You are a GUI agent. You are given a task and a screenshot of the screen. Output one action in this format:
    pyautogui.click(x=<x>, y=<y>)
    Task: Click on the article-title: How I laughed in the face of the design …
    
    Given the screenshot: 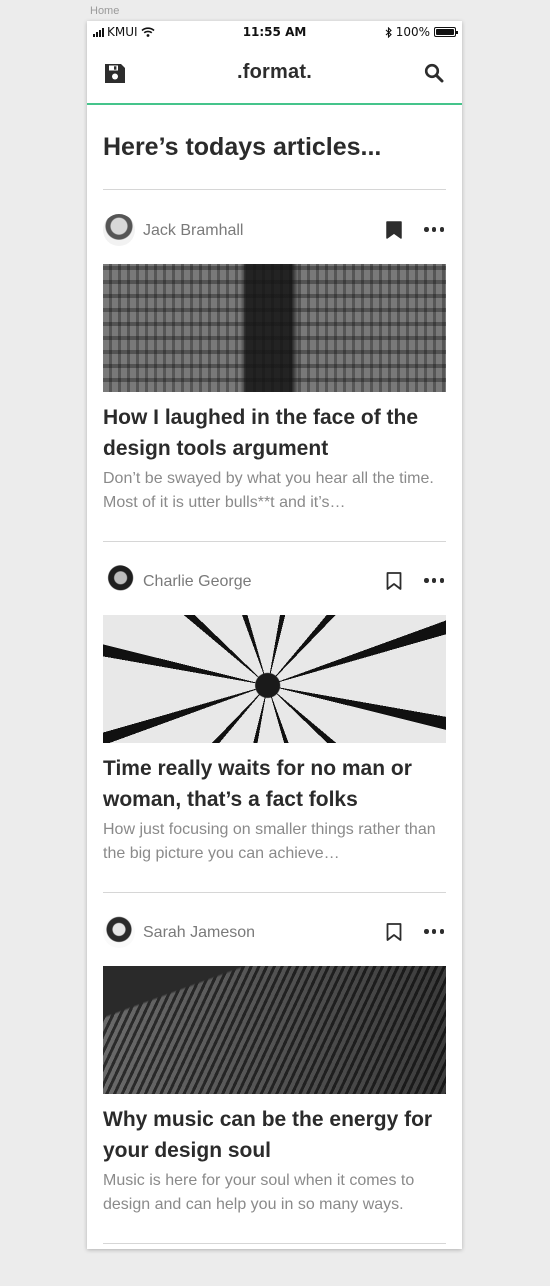 What is the action you would take?
    pyautogui.click(x=274, y=433)
    